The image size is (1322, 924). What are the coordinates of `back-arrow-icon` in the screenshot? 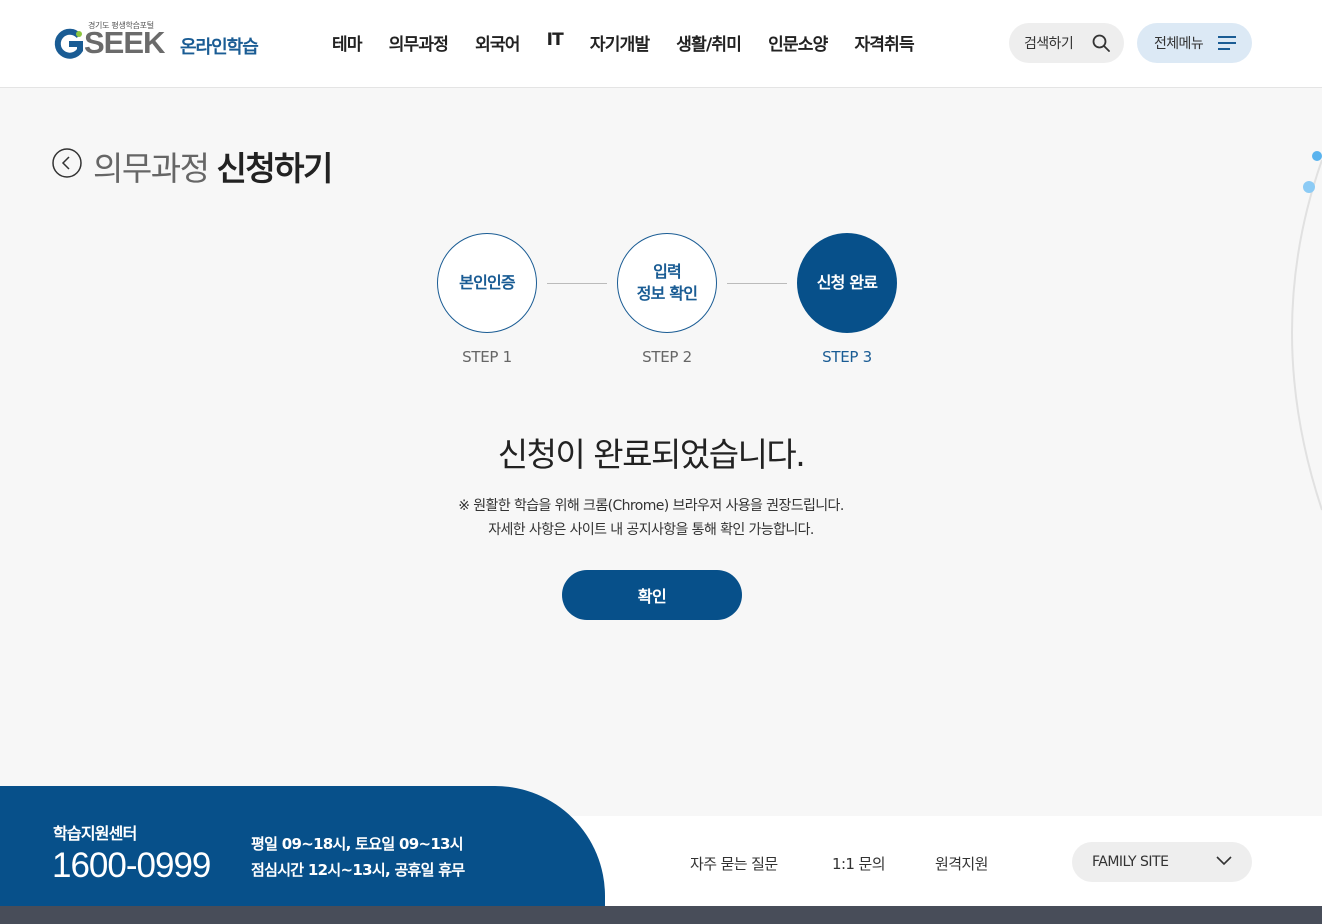 It's located at (67, 163).